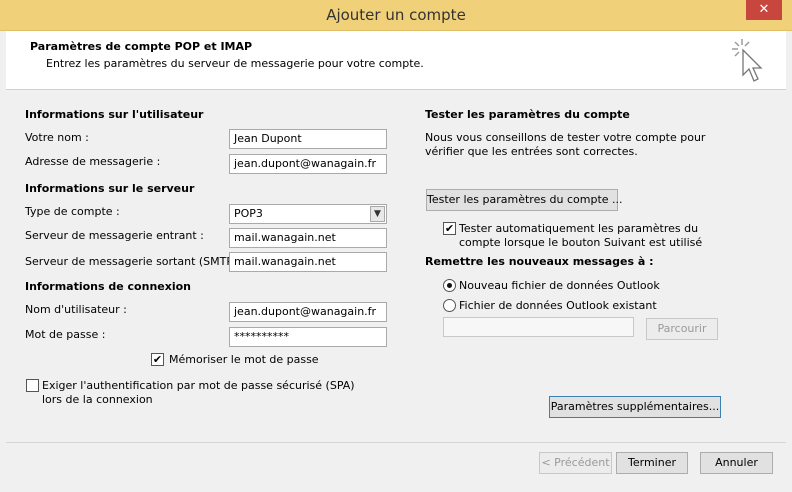  What do you see at coordinates (539, 261) in the screenshot?
I see `delivery-heading: Remettre les nouveaux messages à :` at bounding box center [539, 261].